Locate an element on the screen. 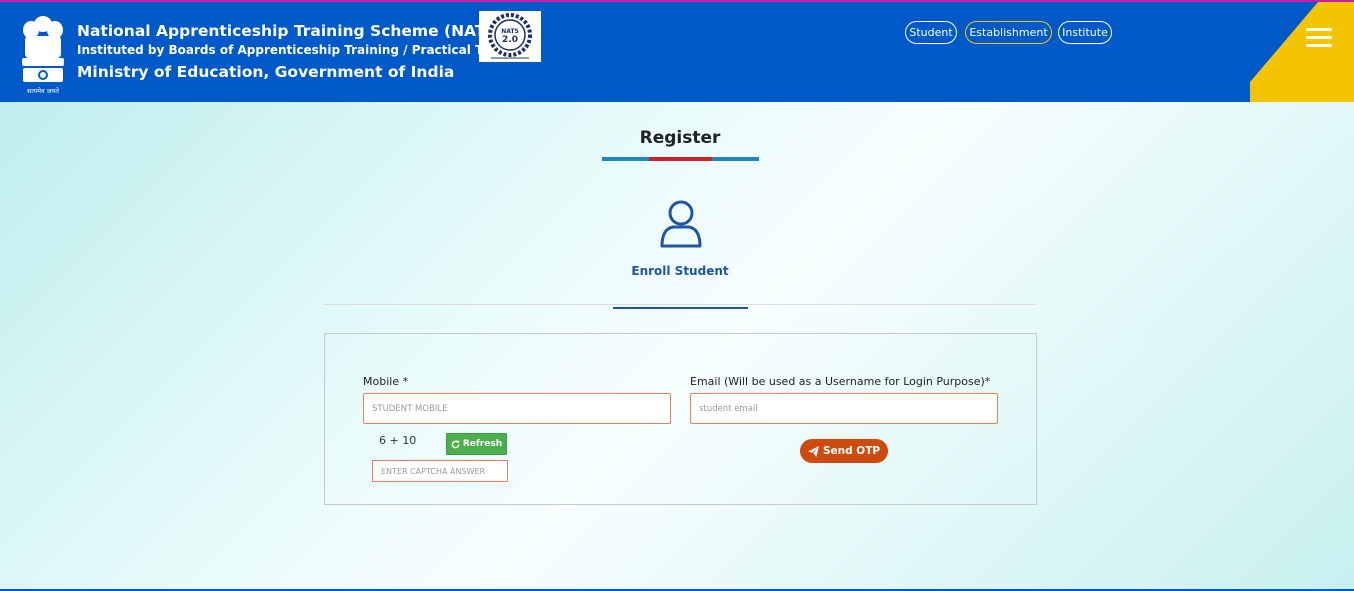 The width and height of the screenshot is (1354, 591). paper-plane-icon is located at coordinates (813, 451).